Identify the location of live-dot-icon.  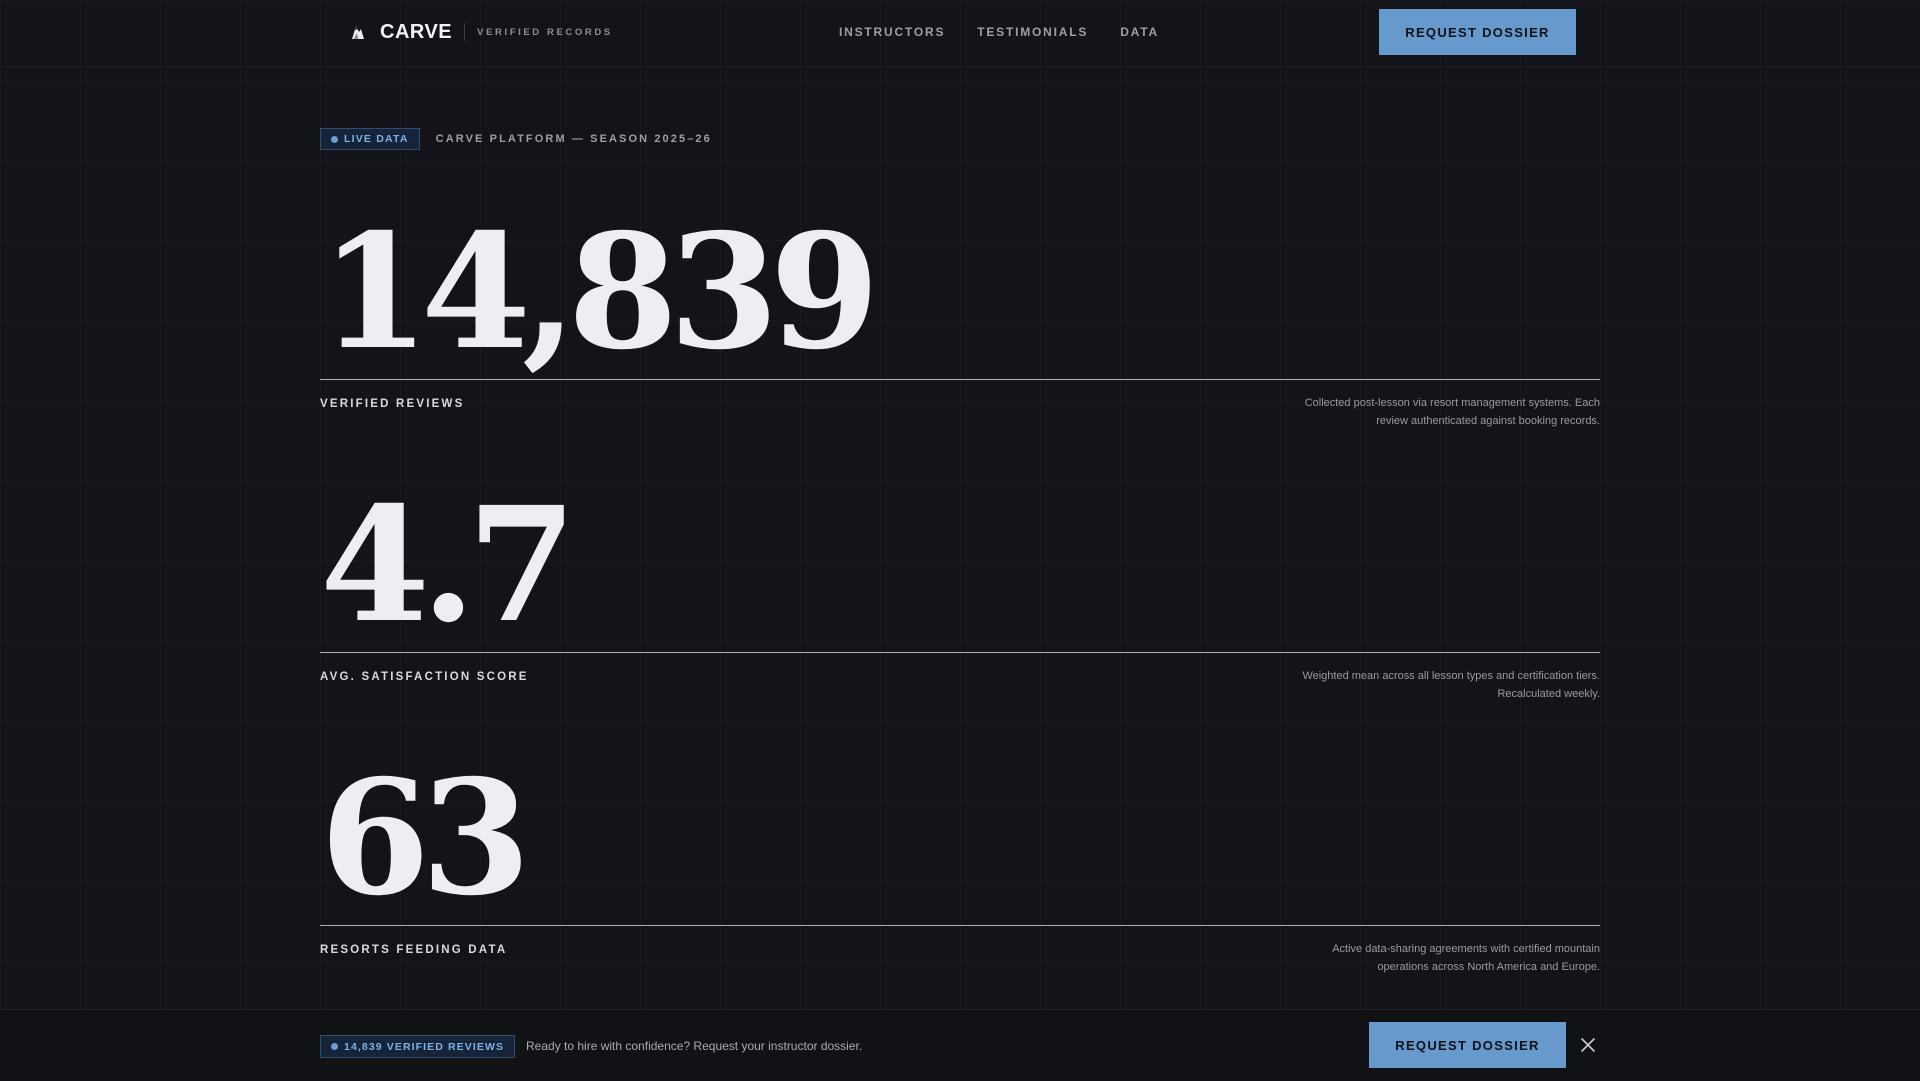
(334, 139).